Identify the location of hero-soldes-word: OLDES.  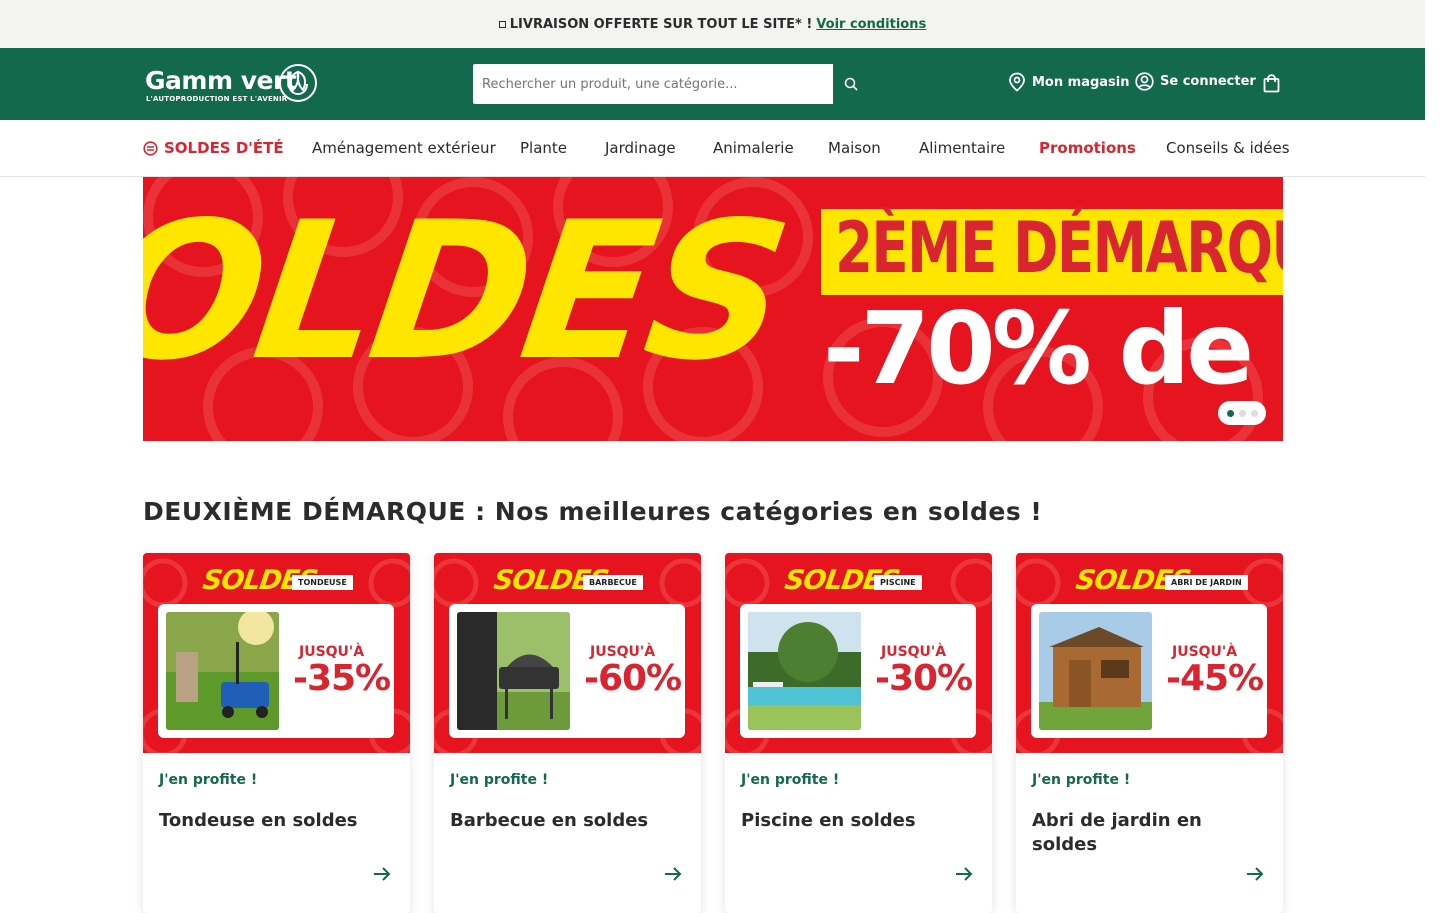
(469, 291).